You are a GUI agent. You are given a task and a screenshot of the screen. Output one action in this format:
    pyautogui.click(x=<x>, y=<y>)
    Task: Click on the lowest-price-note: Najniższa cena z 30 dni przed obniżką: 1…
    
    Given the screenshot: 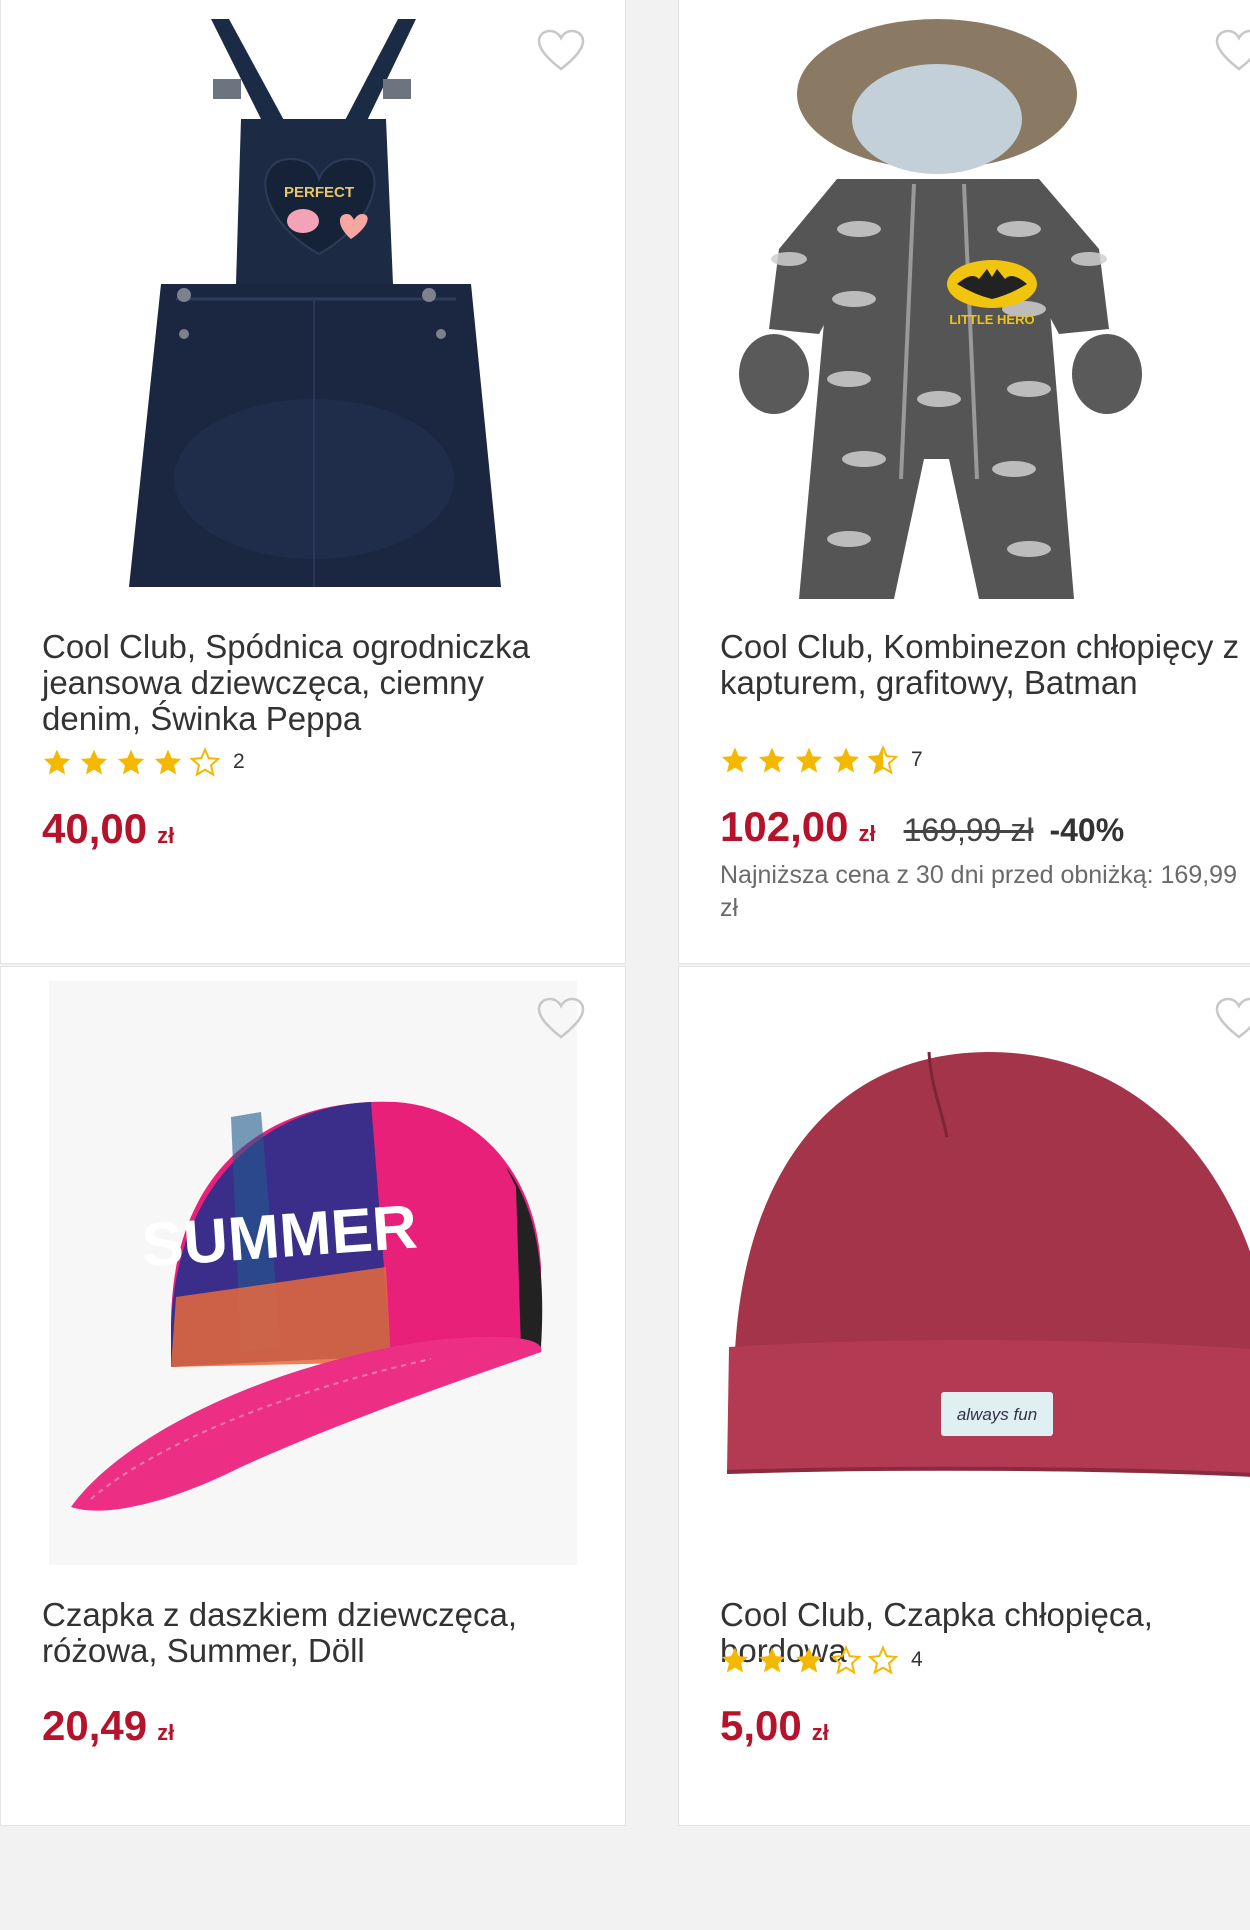 What is the action you would take?
    pyautogui.click(x=978, y=891)
    